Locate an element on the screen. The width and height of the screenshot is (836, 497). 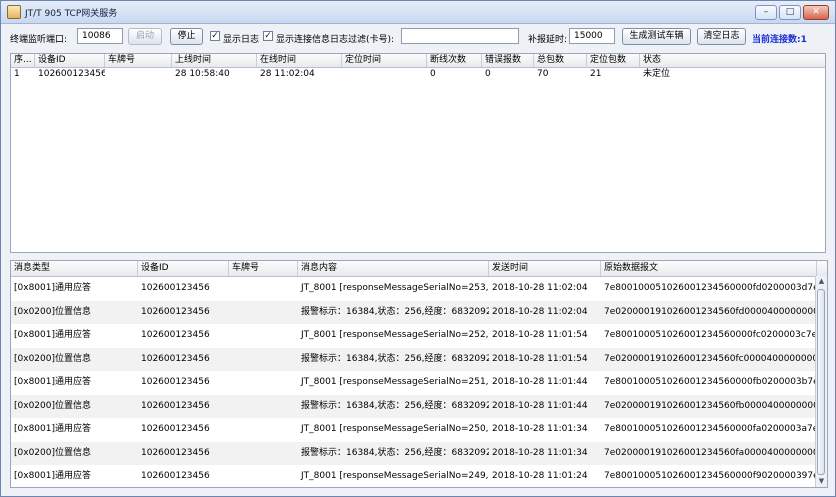
table-cell: 未定位 is located at coordinates (657, 74).